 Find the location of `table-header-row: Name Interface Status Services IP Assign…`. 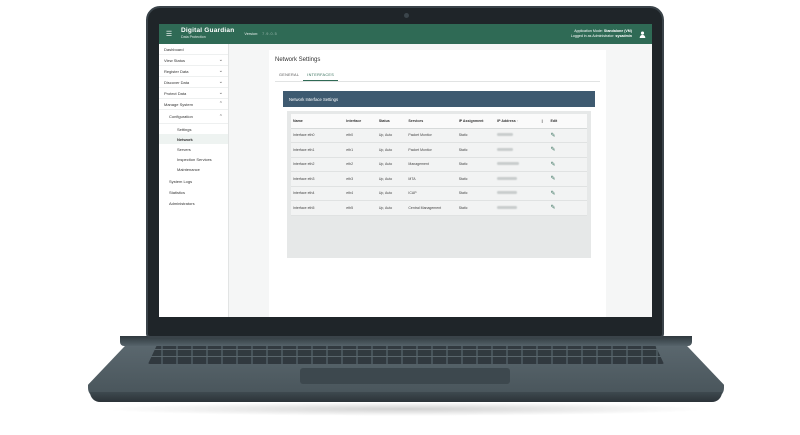

table-header-row: Name Interface Status Services IP Assign… is located at coordinates (439, 121).